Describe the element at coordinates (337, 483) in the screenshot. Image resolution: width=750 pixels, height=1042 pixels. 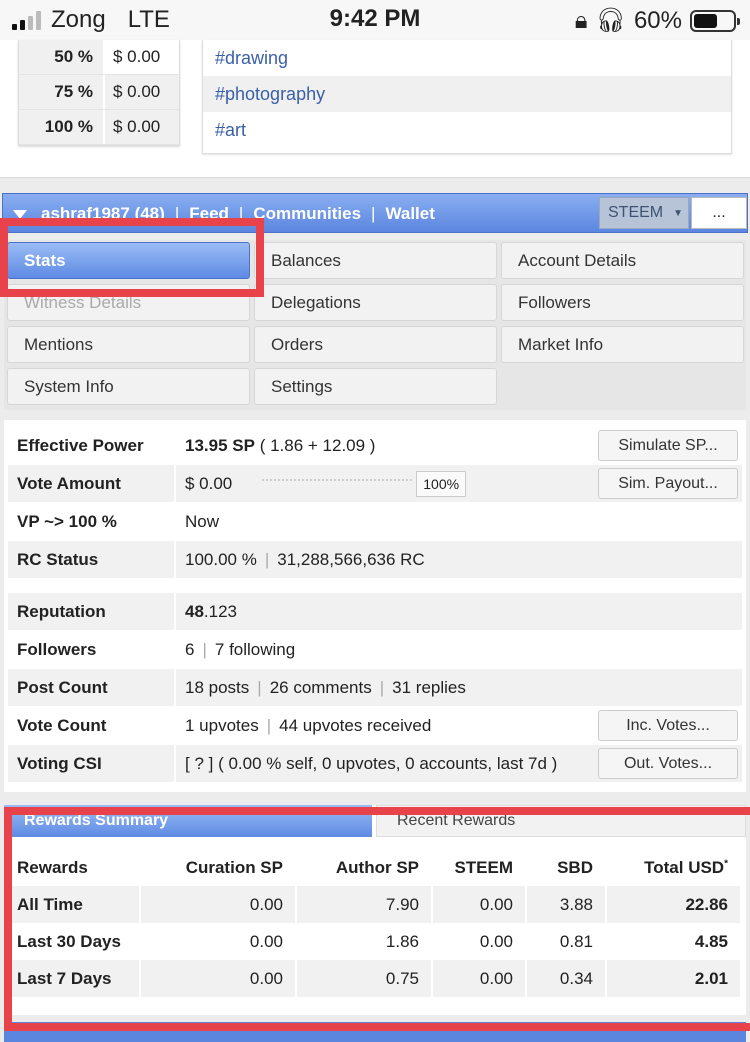
I see `vote-weight-slider` at that location.